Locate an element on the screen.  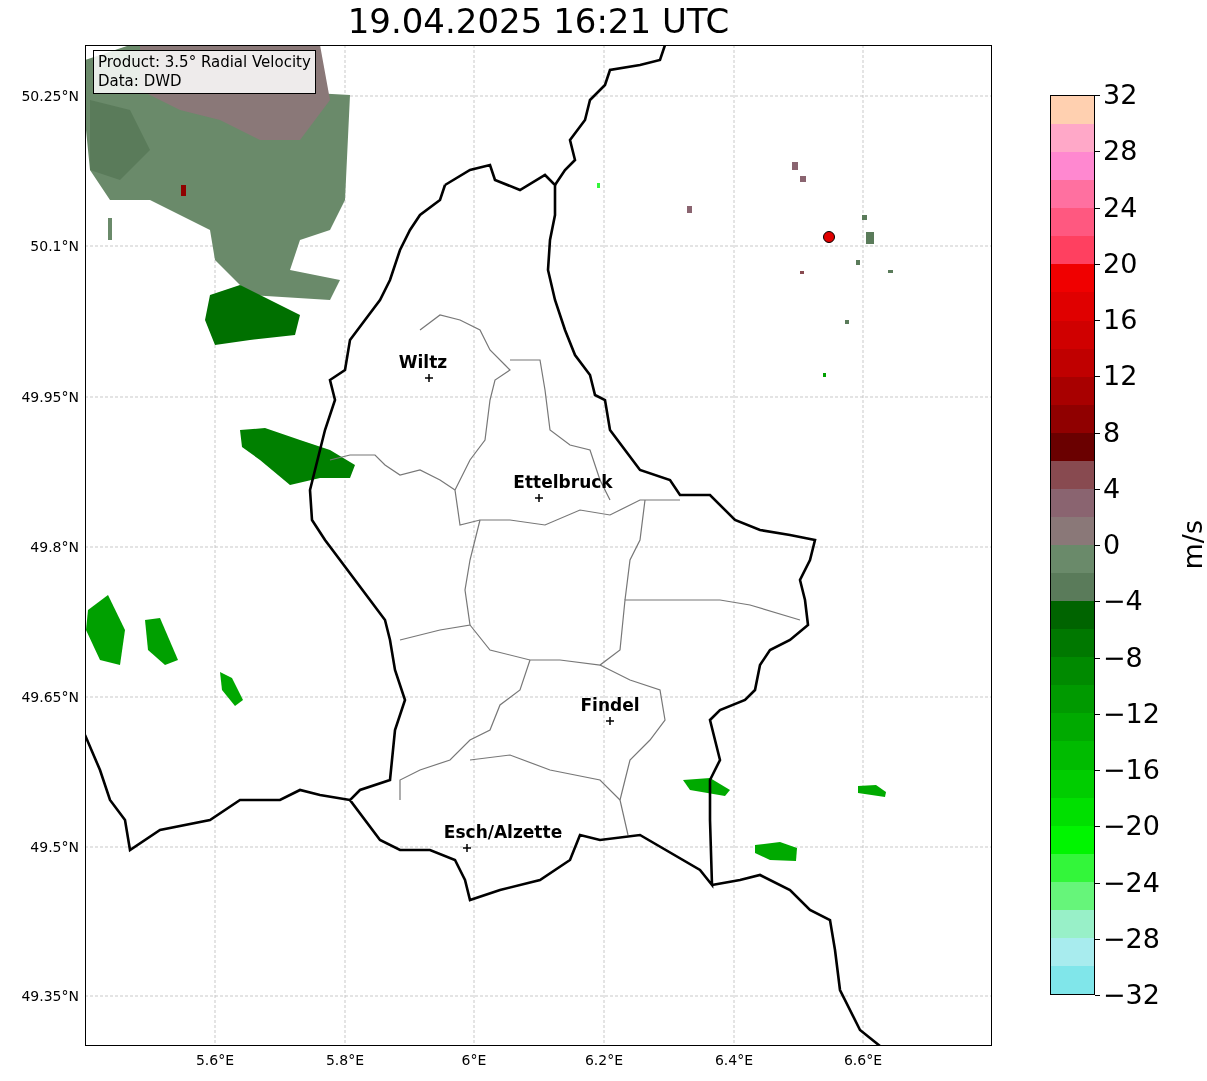
longitude-tick-label: 6.6°E is located at coordinates (863, 1060).